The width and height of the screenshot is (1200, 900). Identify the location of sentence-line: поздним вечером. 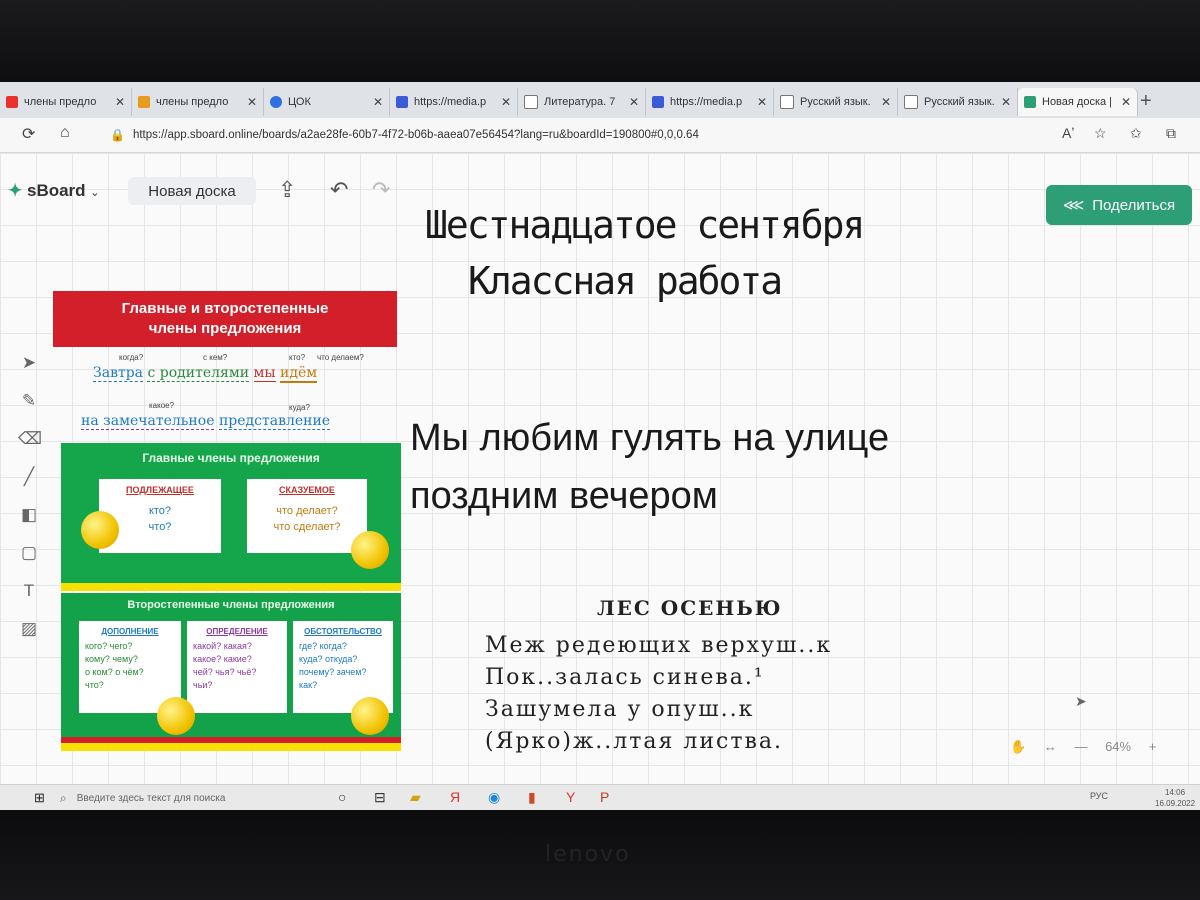
(564, 496).